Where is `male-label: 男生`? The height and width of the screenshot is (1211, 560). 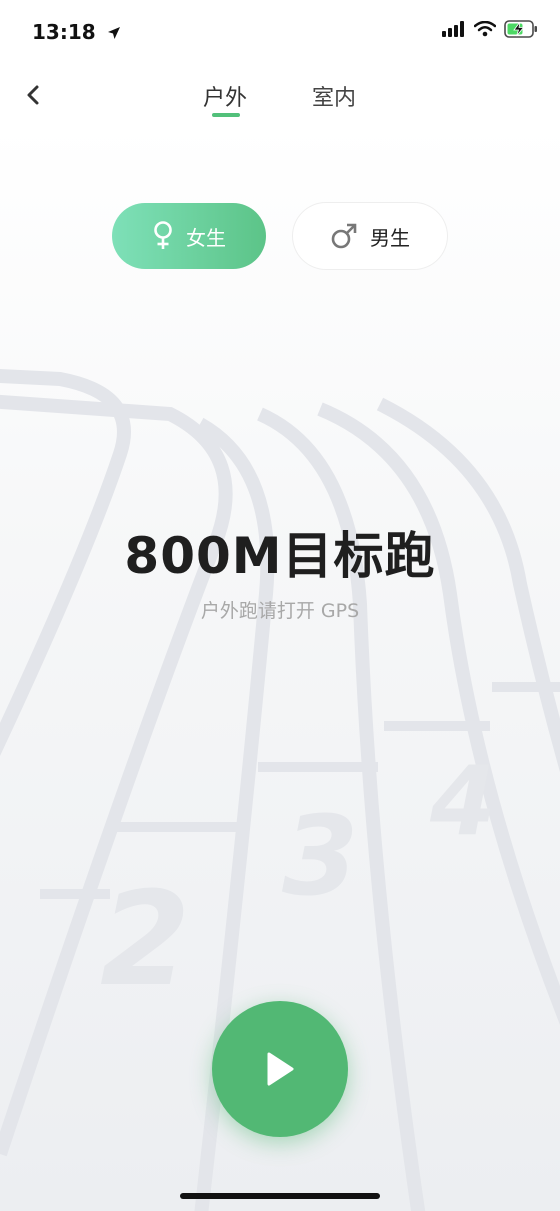
male-label: 男生 is located at coordinates (390, 237).